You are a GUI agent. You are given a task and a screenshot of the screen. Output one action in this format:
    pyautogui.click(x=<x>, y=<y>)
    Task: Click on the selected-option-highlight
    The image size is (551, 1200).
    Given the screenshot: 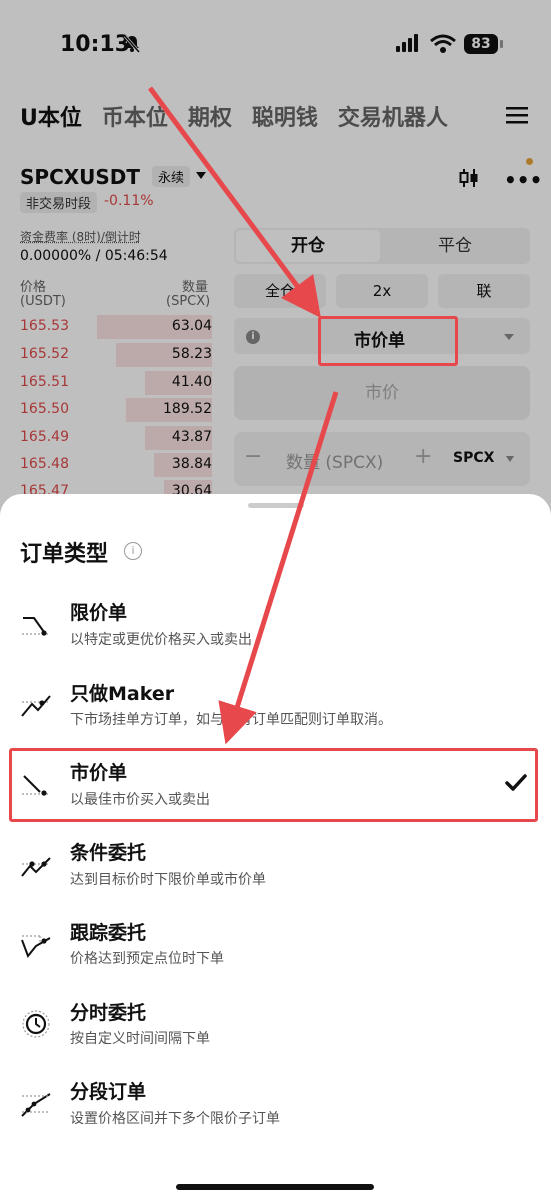 What is the action you would take?
    pyautogui.click(x=273, y=785)
    